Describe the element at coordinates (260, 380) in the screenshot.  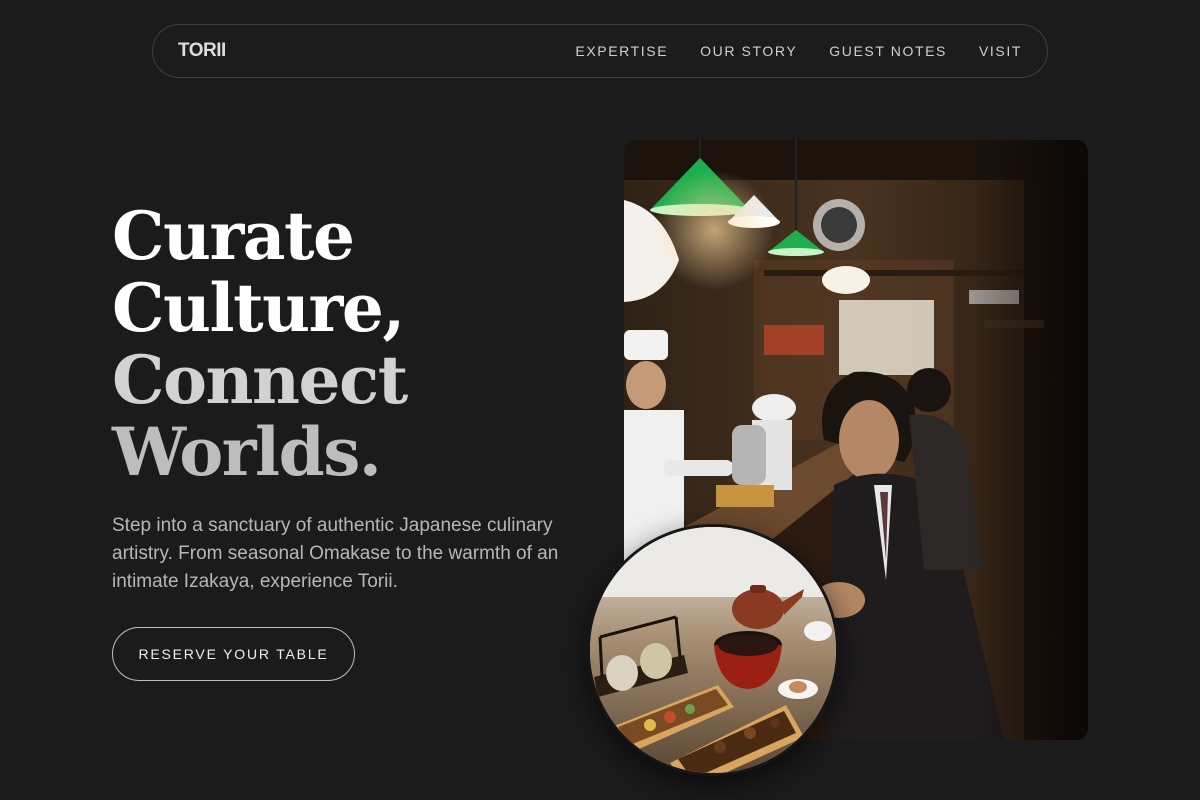
I see `headline-line-3: Connect` at that location.